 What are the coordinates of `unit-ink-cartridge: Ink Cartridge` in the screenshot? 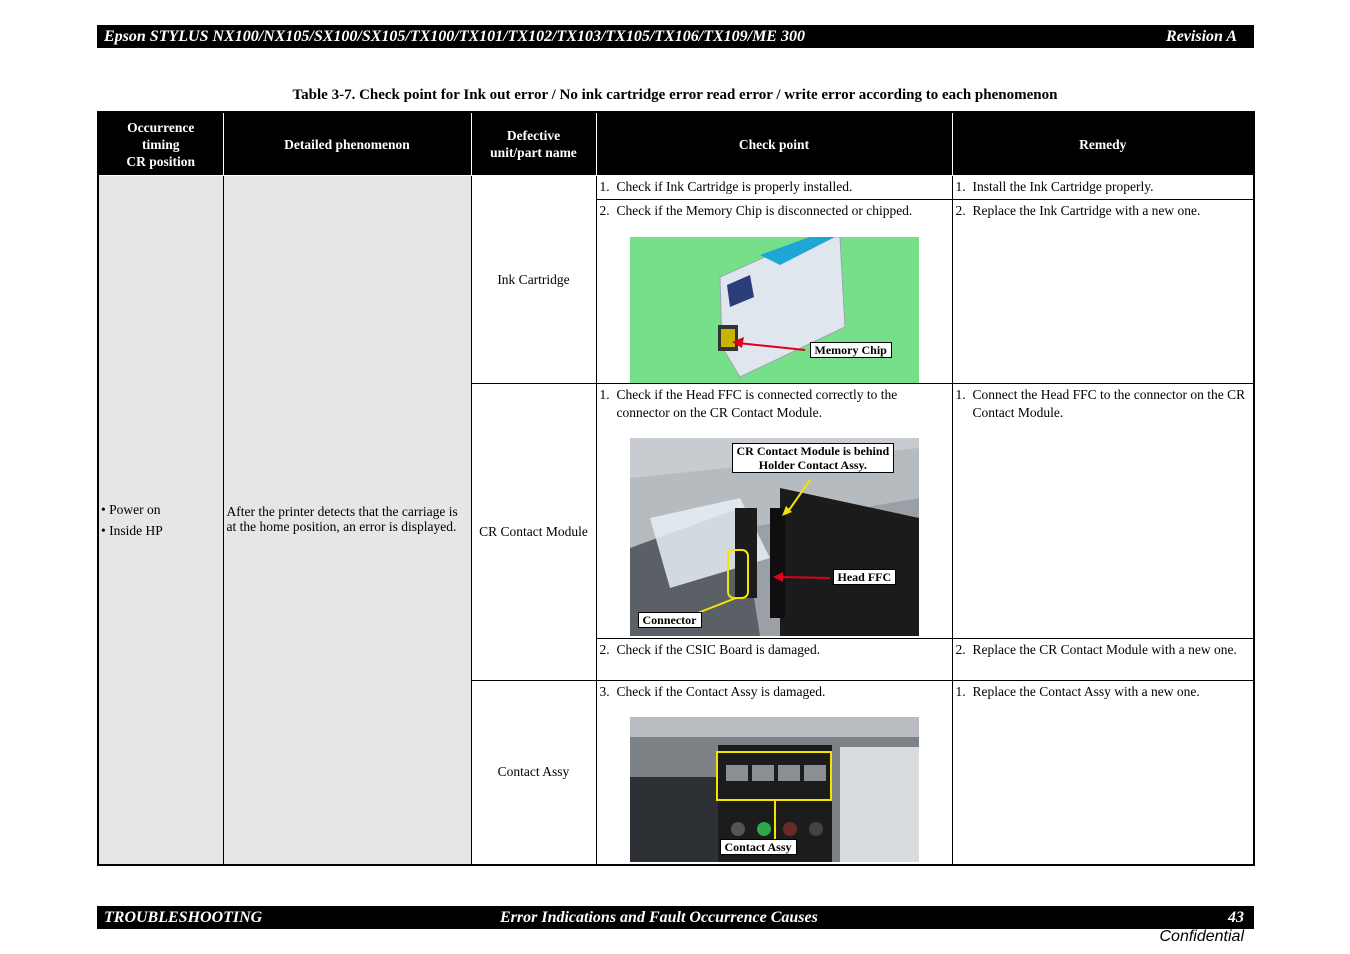 It's located at (533, 279).